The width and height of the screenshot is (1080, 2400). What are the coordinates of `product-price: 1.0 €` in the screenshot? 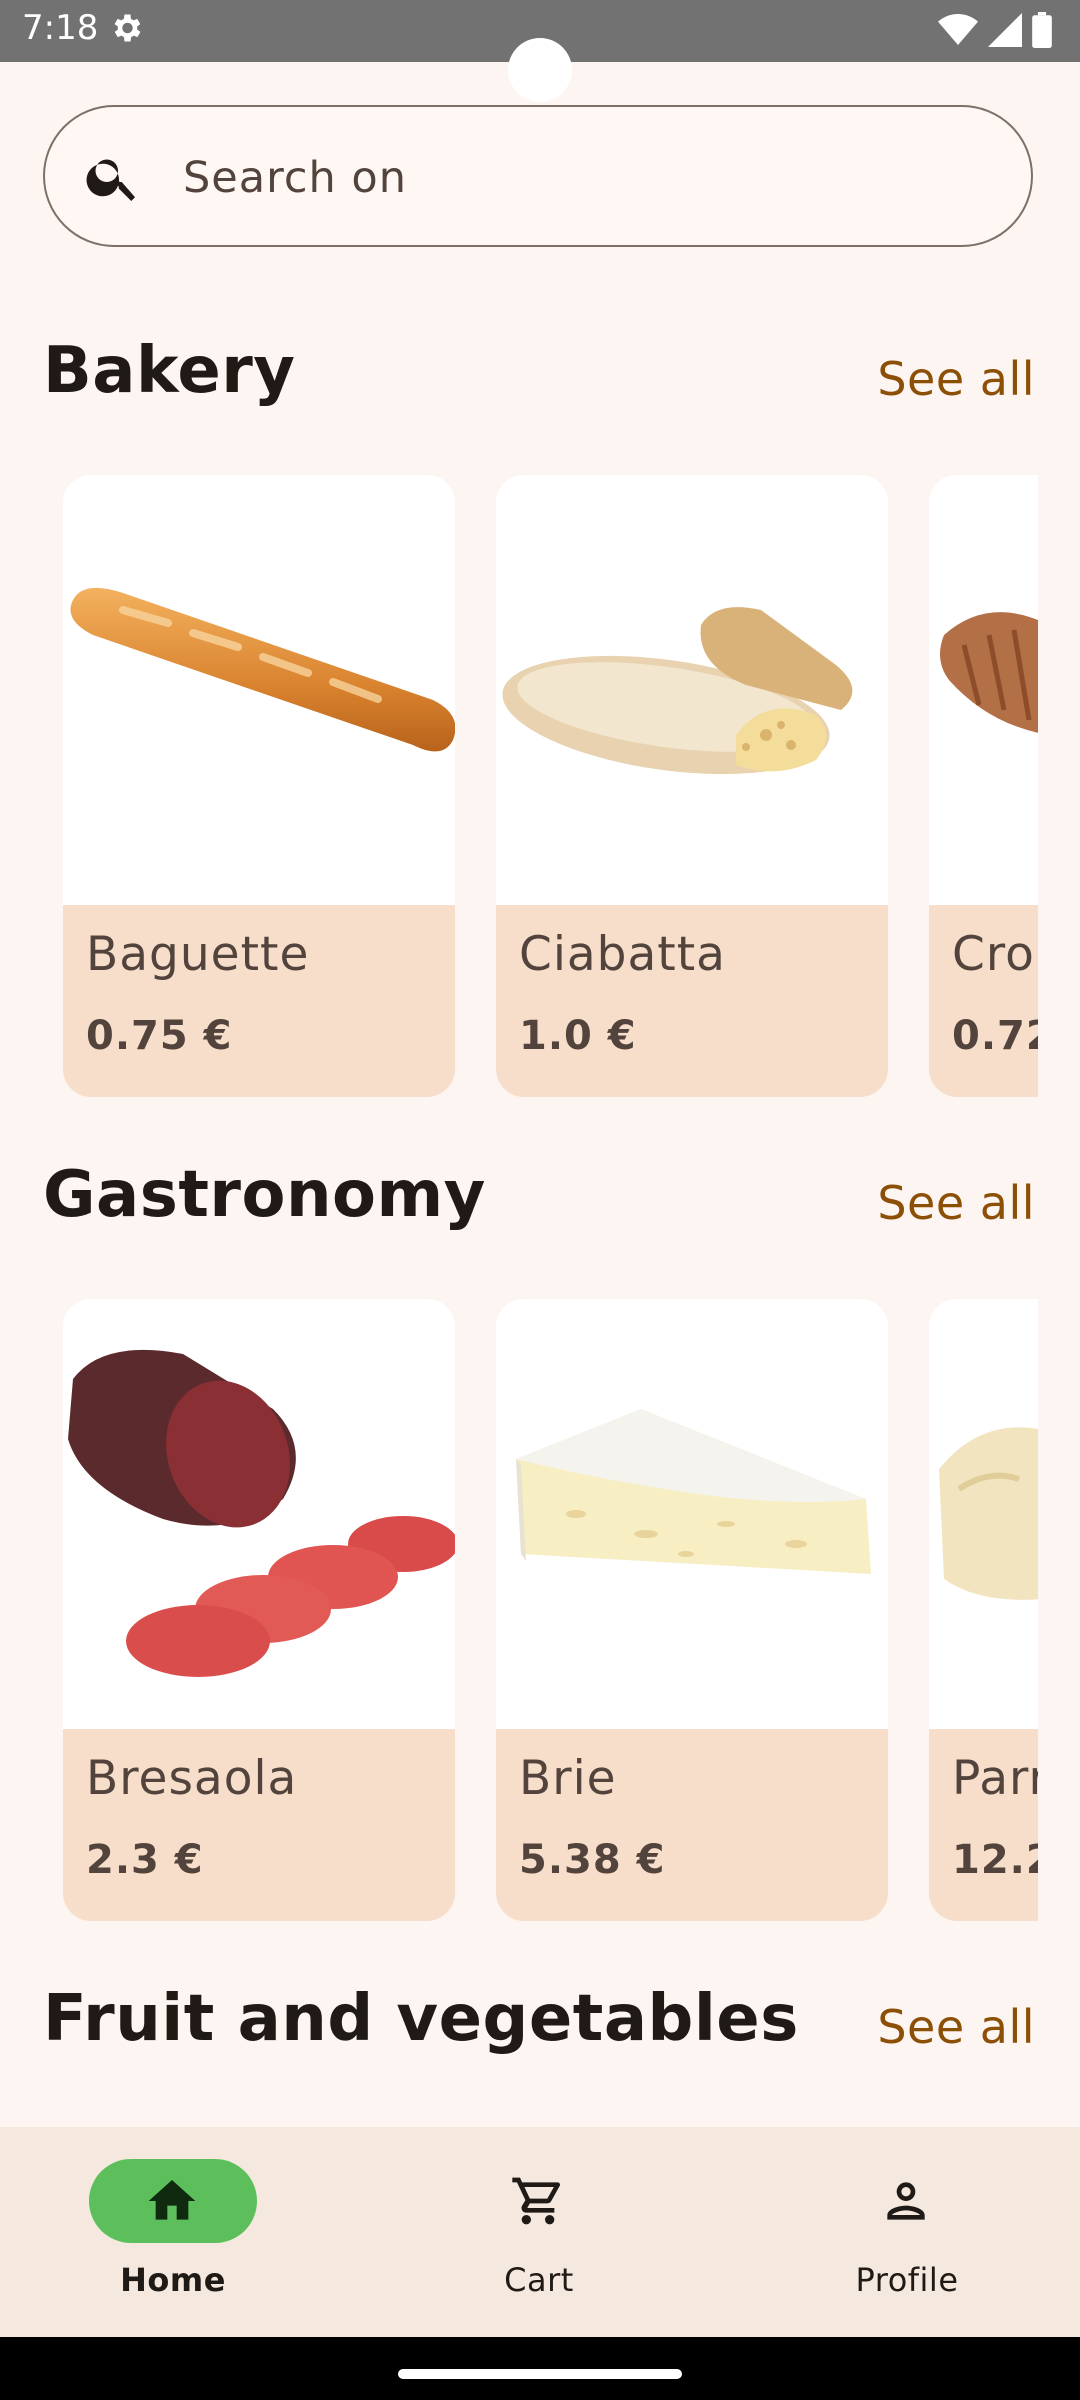 It's located at (578, 1036).